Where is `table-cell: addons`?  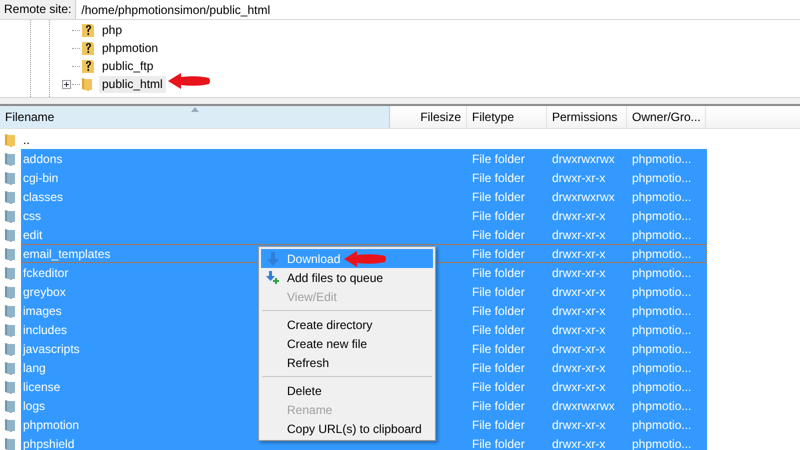 table-cell: addons is located at coordinates (42, 159).